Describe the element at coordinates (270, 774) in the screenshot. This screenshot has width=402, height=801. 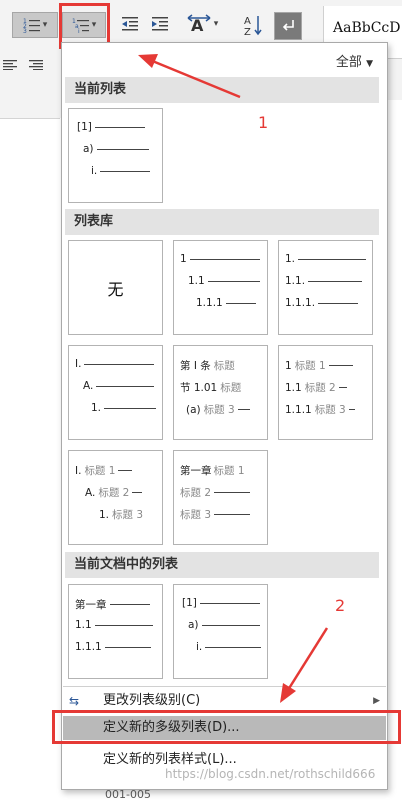
I see `watermark-text: https://blog.csdn.net/rothschild666` at that location.